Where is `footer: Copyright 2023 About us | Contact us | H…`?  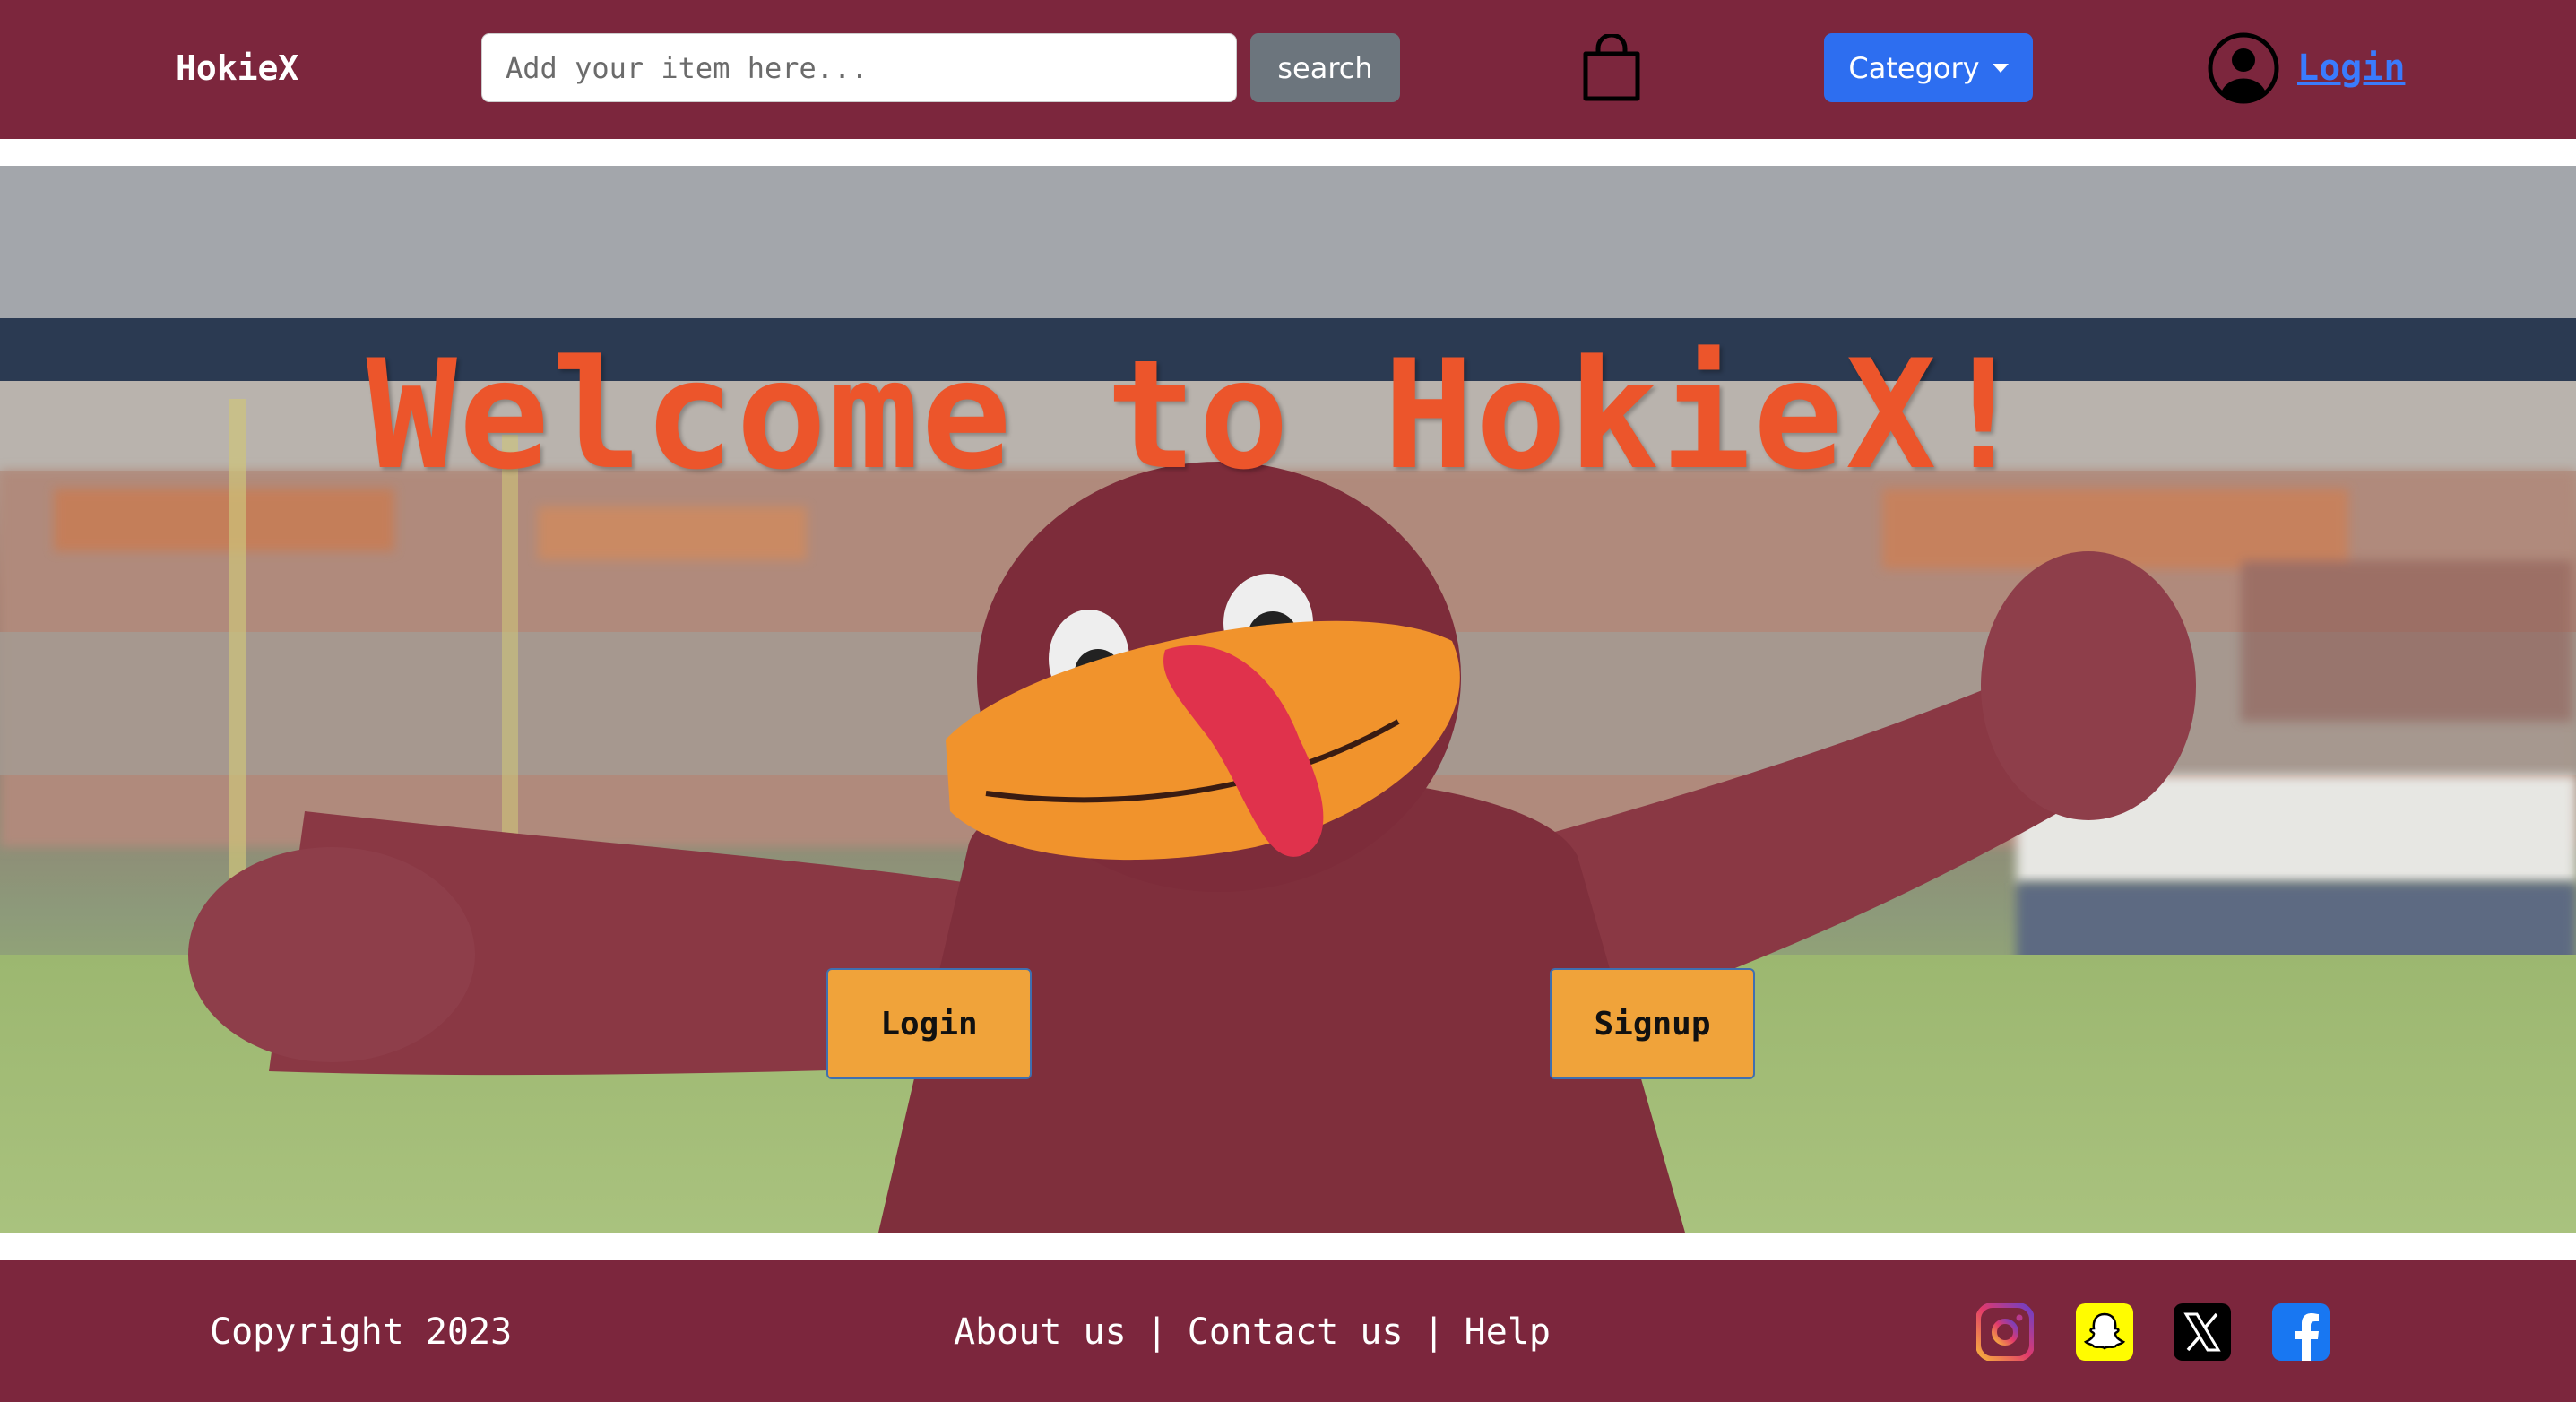 footer: Copyright 2023 About us | Contact us | H… is located at coordinates (1288, 1331).